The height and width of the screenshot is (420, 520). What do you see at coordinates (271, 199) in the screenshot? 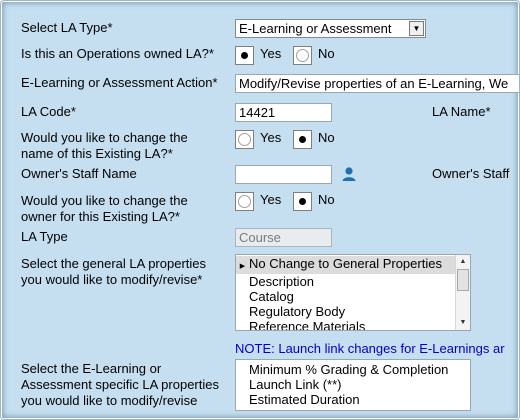
I see `change-owner-yes-label: Yes` at bounding box center [271, 199].